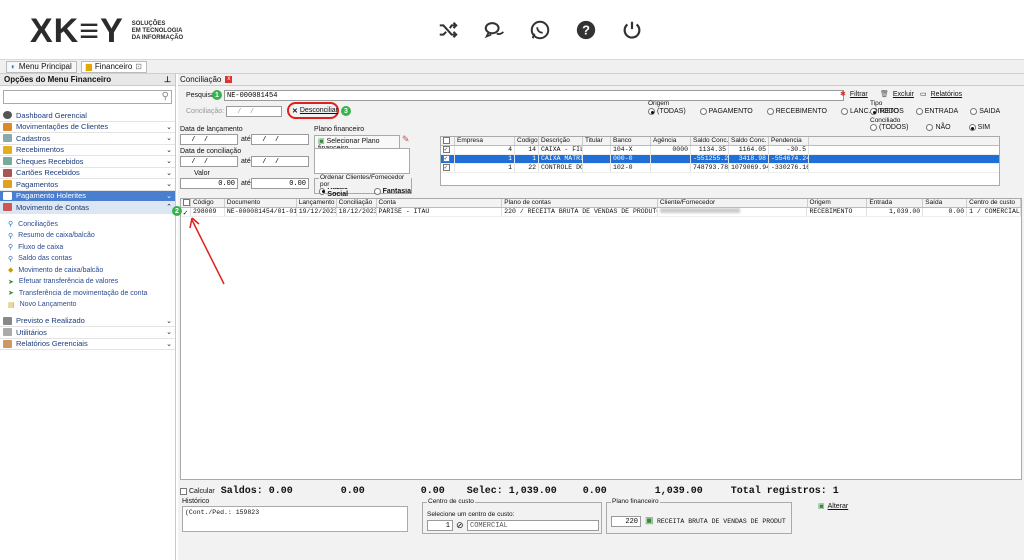 Image resolution: width=1024 pixels, height=560 pixels. What do you see at coordinates (346, 111) in the screenshot?
I see `annotation-3: 3` at bounding box center [346, 111].